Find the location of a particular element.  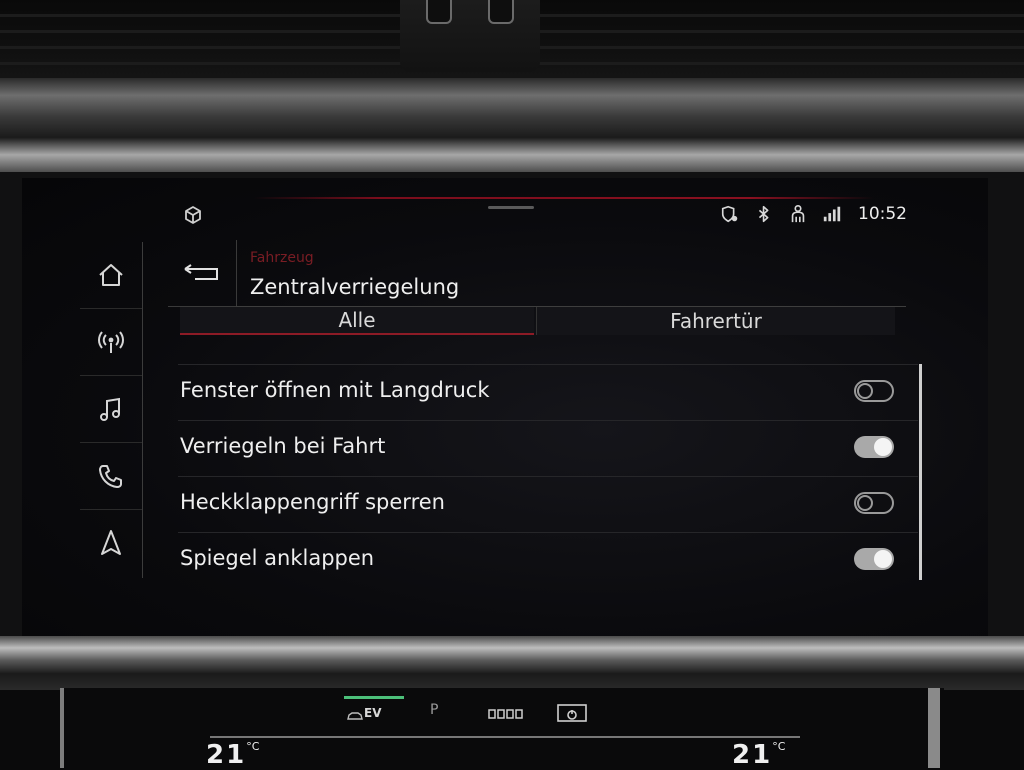

lte-signal-icon is located at coordinates (832, 214).